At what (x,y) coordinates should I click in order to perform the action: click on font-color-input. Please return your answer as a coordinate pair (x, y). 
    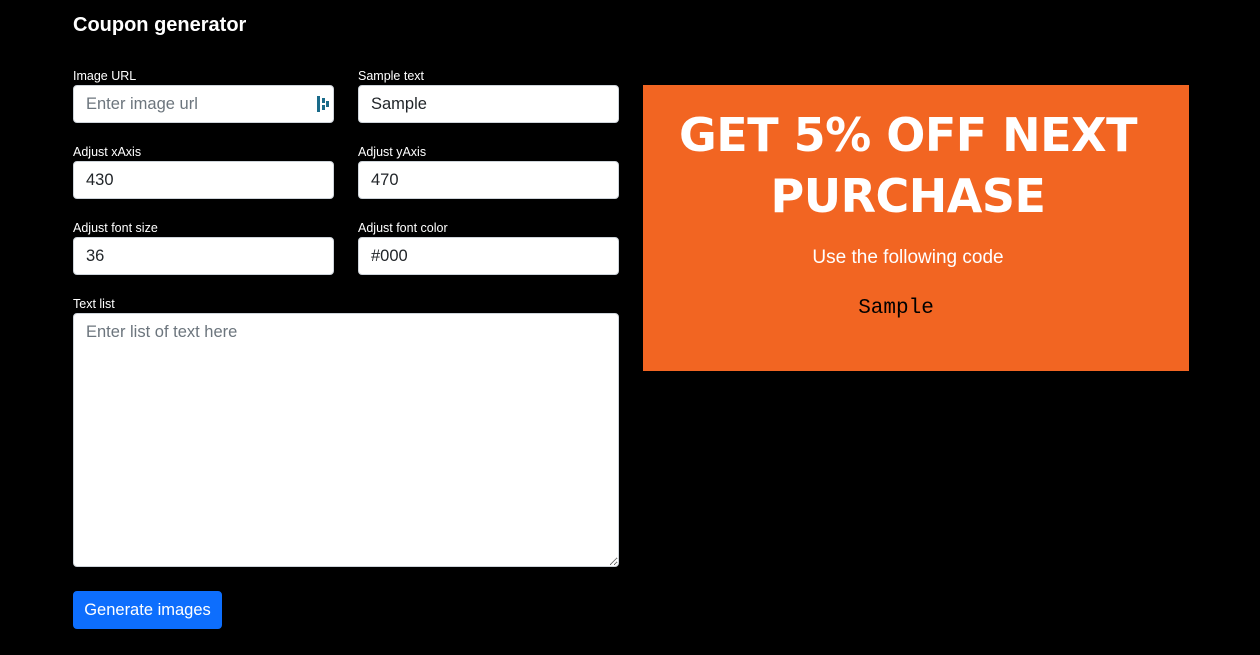
    Looking at the image, I should click on (488, 256).